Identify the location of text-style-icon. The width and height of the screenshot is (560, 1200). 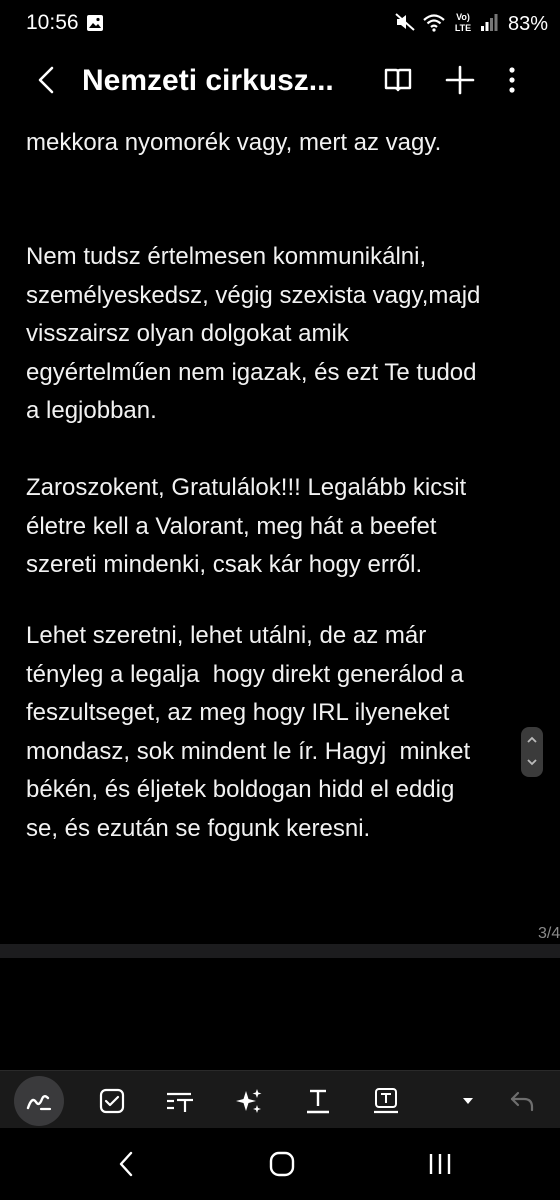
(180, 1102).